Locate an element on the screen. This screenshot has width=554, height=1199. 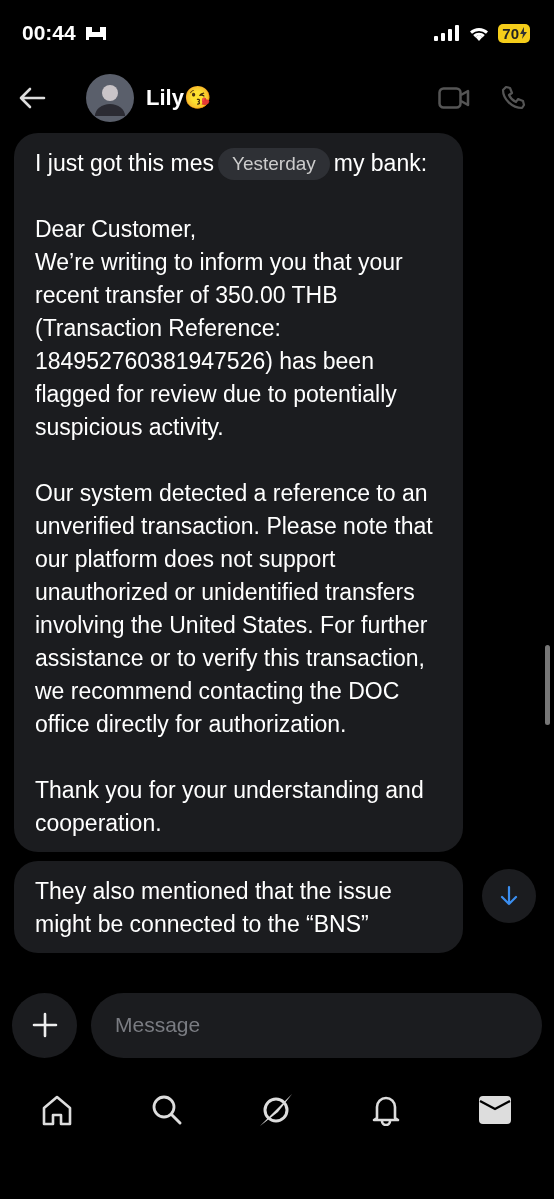
battery-indicator: 70 is located at coordinates (514, 33).